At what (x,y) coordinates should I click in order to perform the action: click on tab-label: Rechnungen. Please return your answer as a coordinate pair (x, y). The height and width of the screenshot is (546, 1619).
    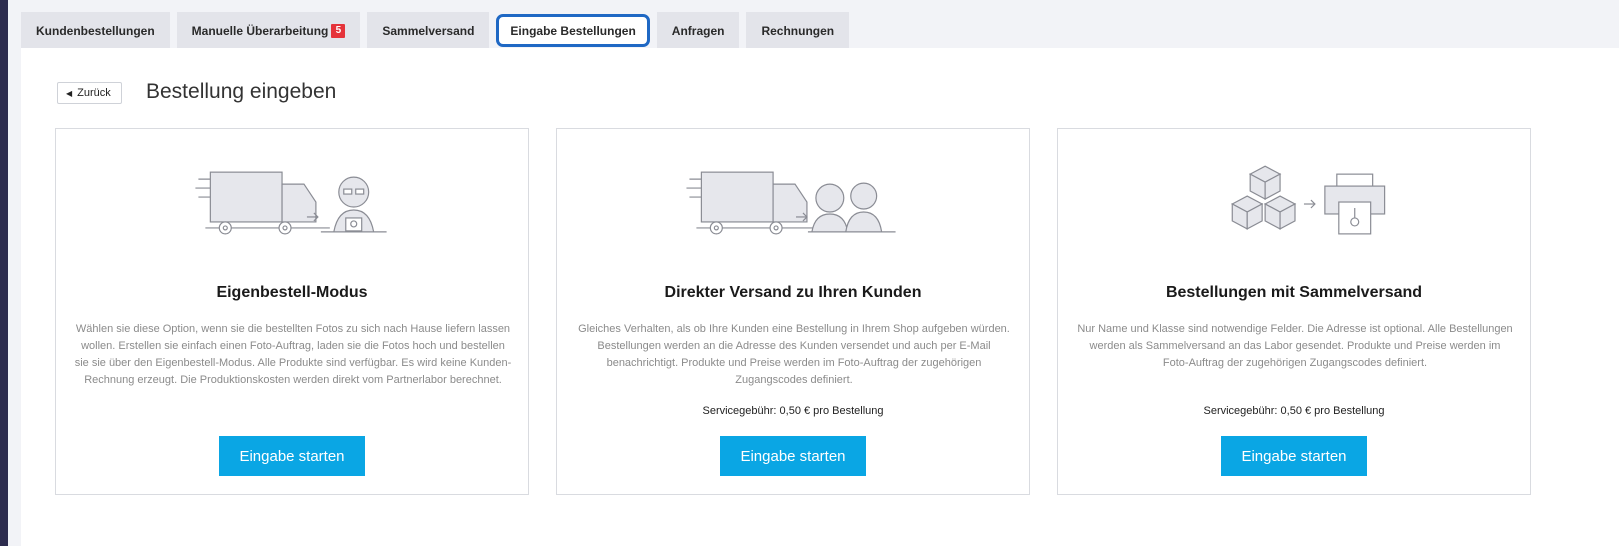
    Looking at the image, I should click on (798, 30).